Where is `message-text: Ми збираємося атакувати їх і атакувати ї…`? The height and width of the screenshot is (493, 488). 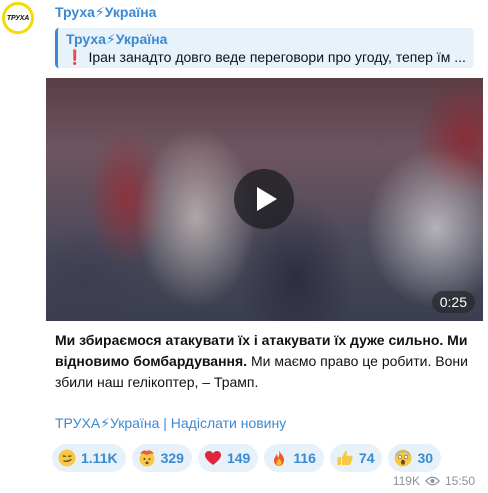 message-text: Ми збираємося атакувати їх і атакувати ї… is located at coordinates (265, 361).